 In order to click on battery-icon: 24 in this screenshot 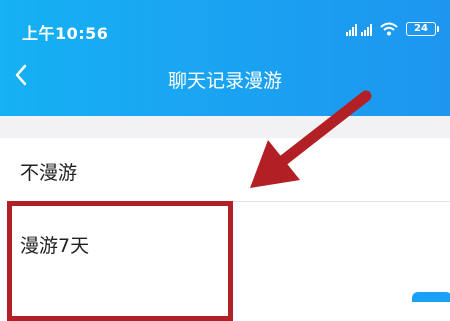, I will do `click(422, 29)`.